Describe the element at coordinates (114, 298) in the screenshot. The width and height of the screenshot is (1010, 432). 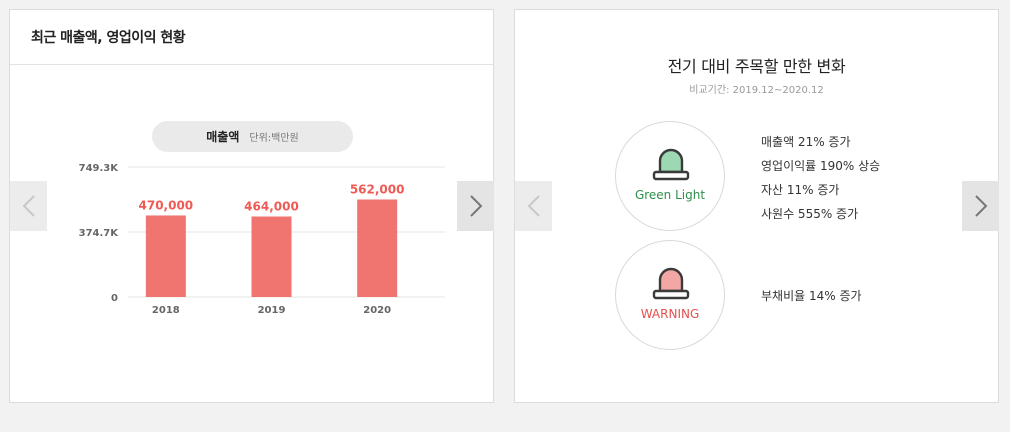
I see `y-tick-label: 0` at that location.